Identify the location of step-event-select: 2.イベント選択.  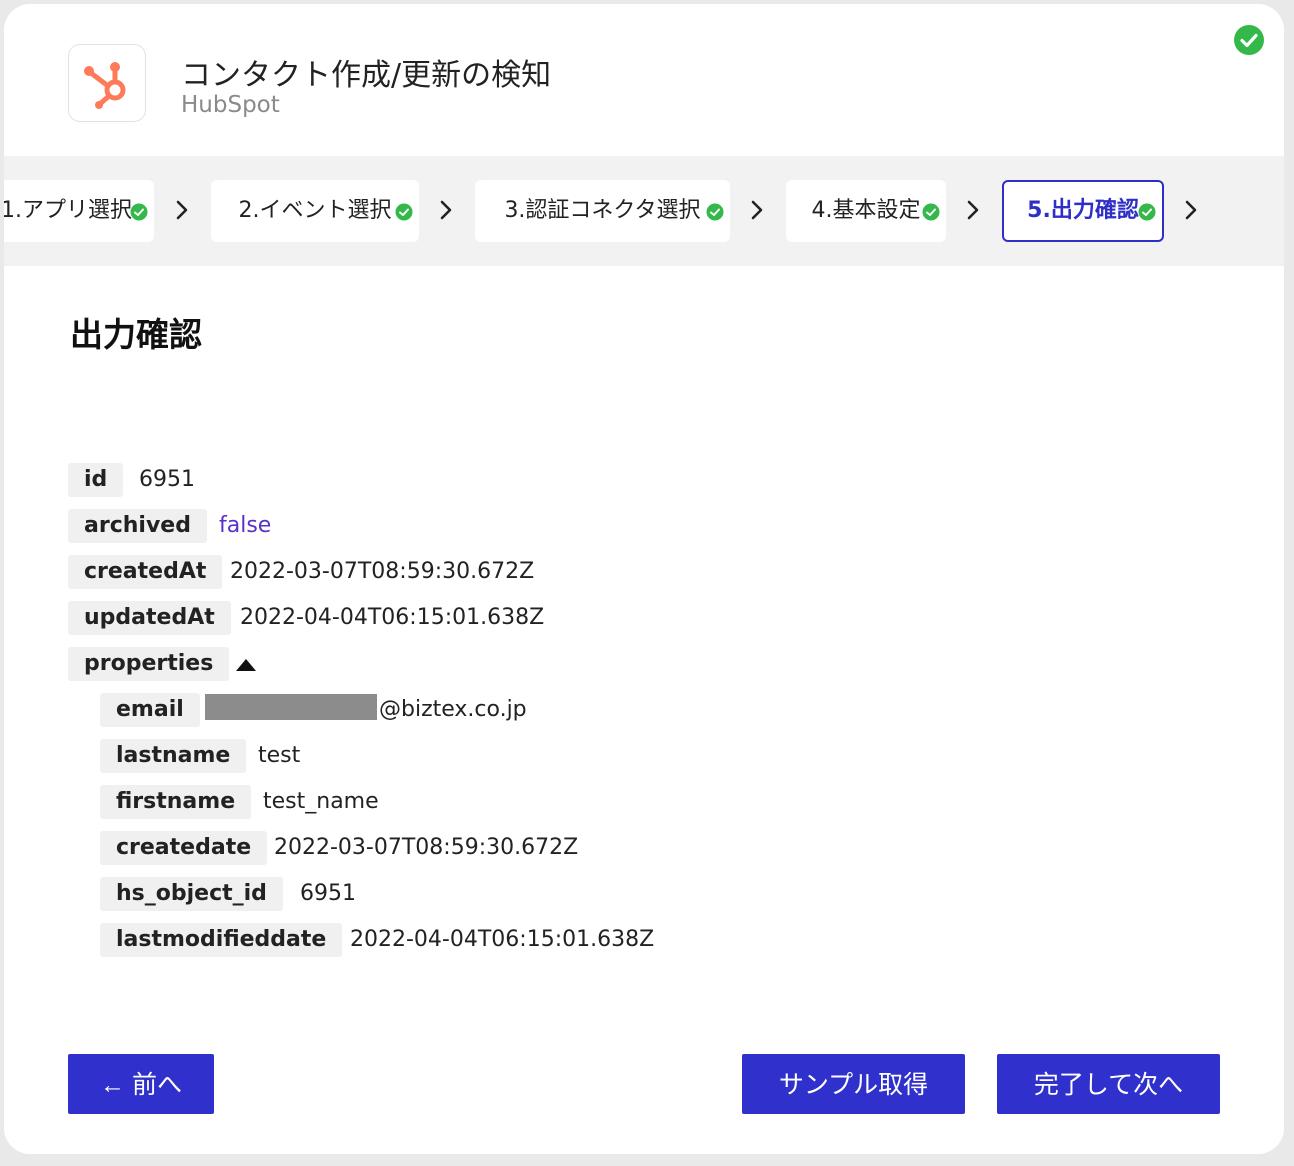
(315, 211).